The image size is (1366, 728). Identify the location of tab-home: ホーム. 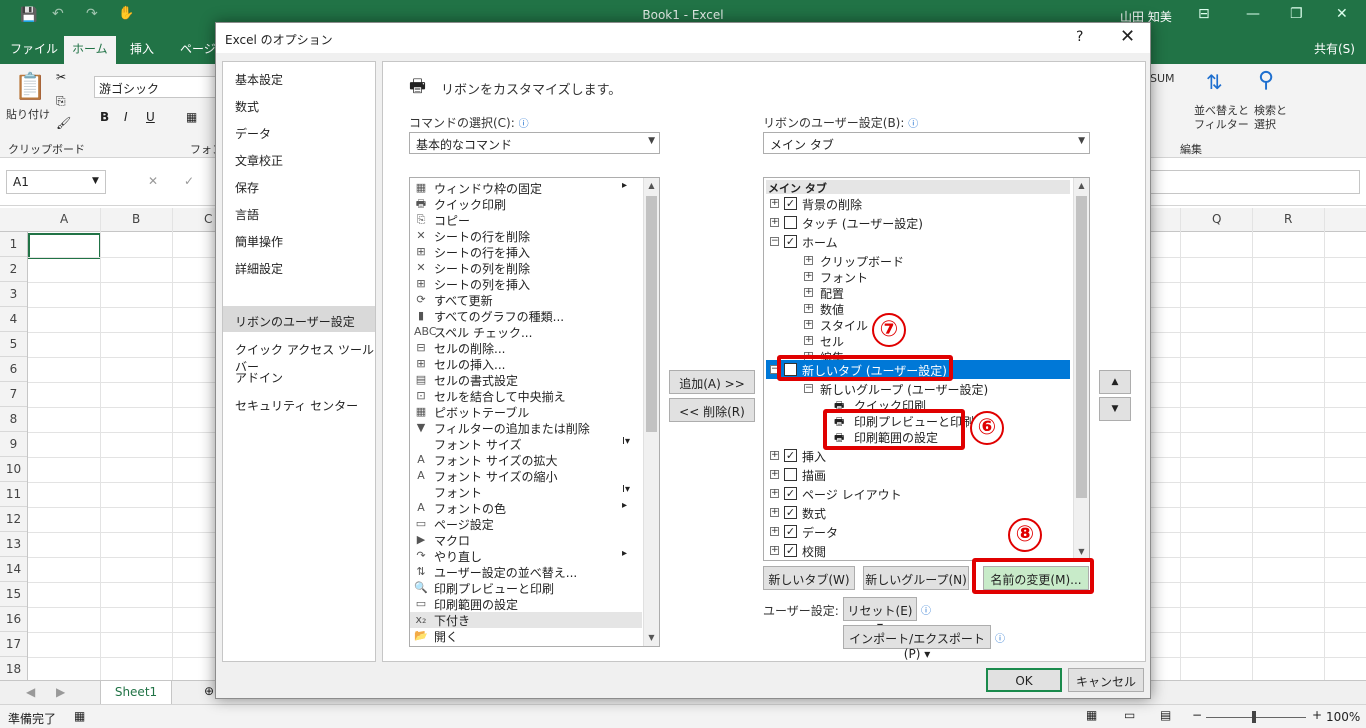
(90, 50).